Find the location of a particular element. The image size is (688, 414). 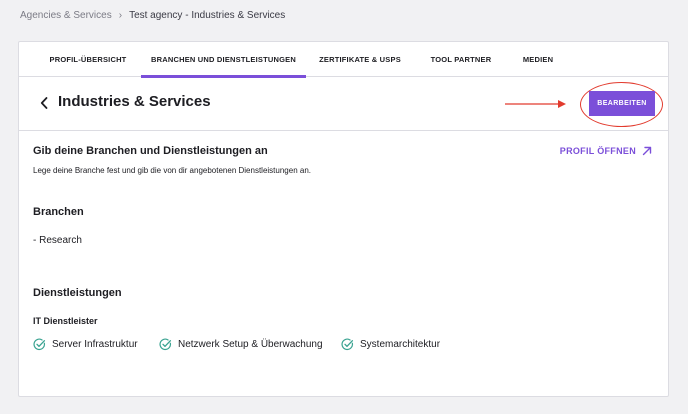

tab-branchen-und-dienstleistungen: BRANCHEN UND DIENSTLEISTUNGEN is located at coordinates (223, 60).